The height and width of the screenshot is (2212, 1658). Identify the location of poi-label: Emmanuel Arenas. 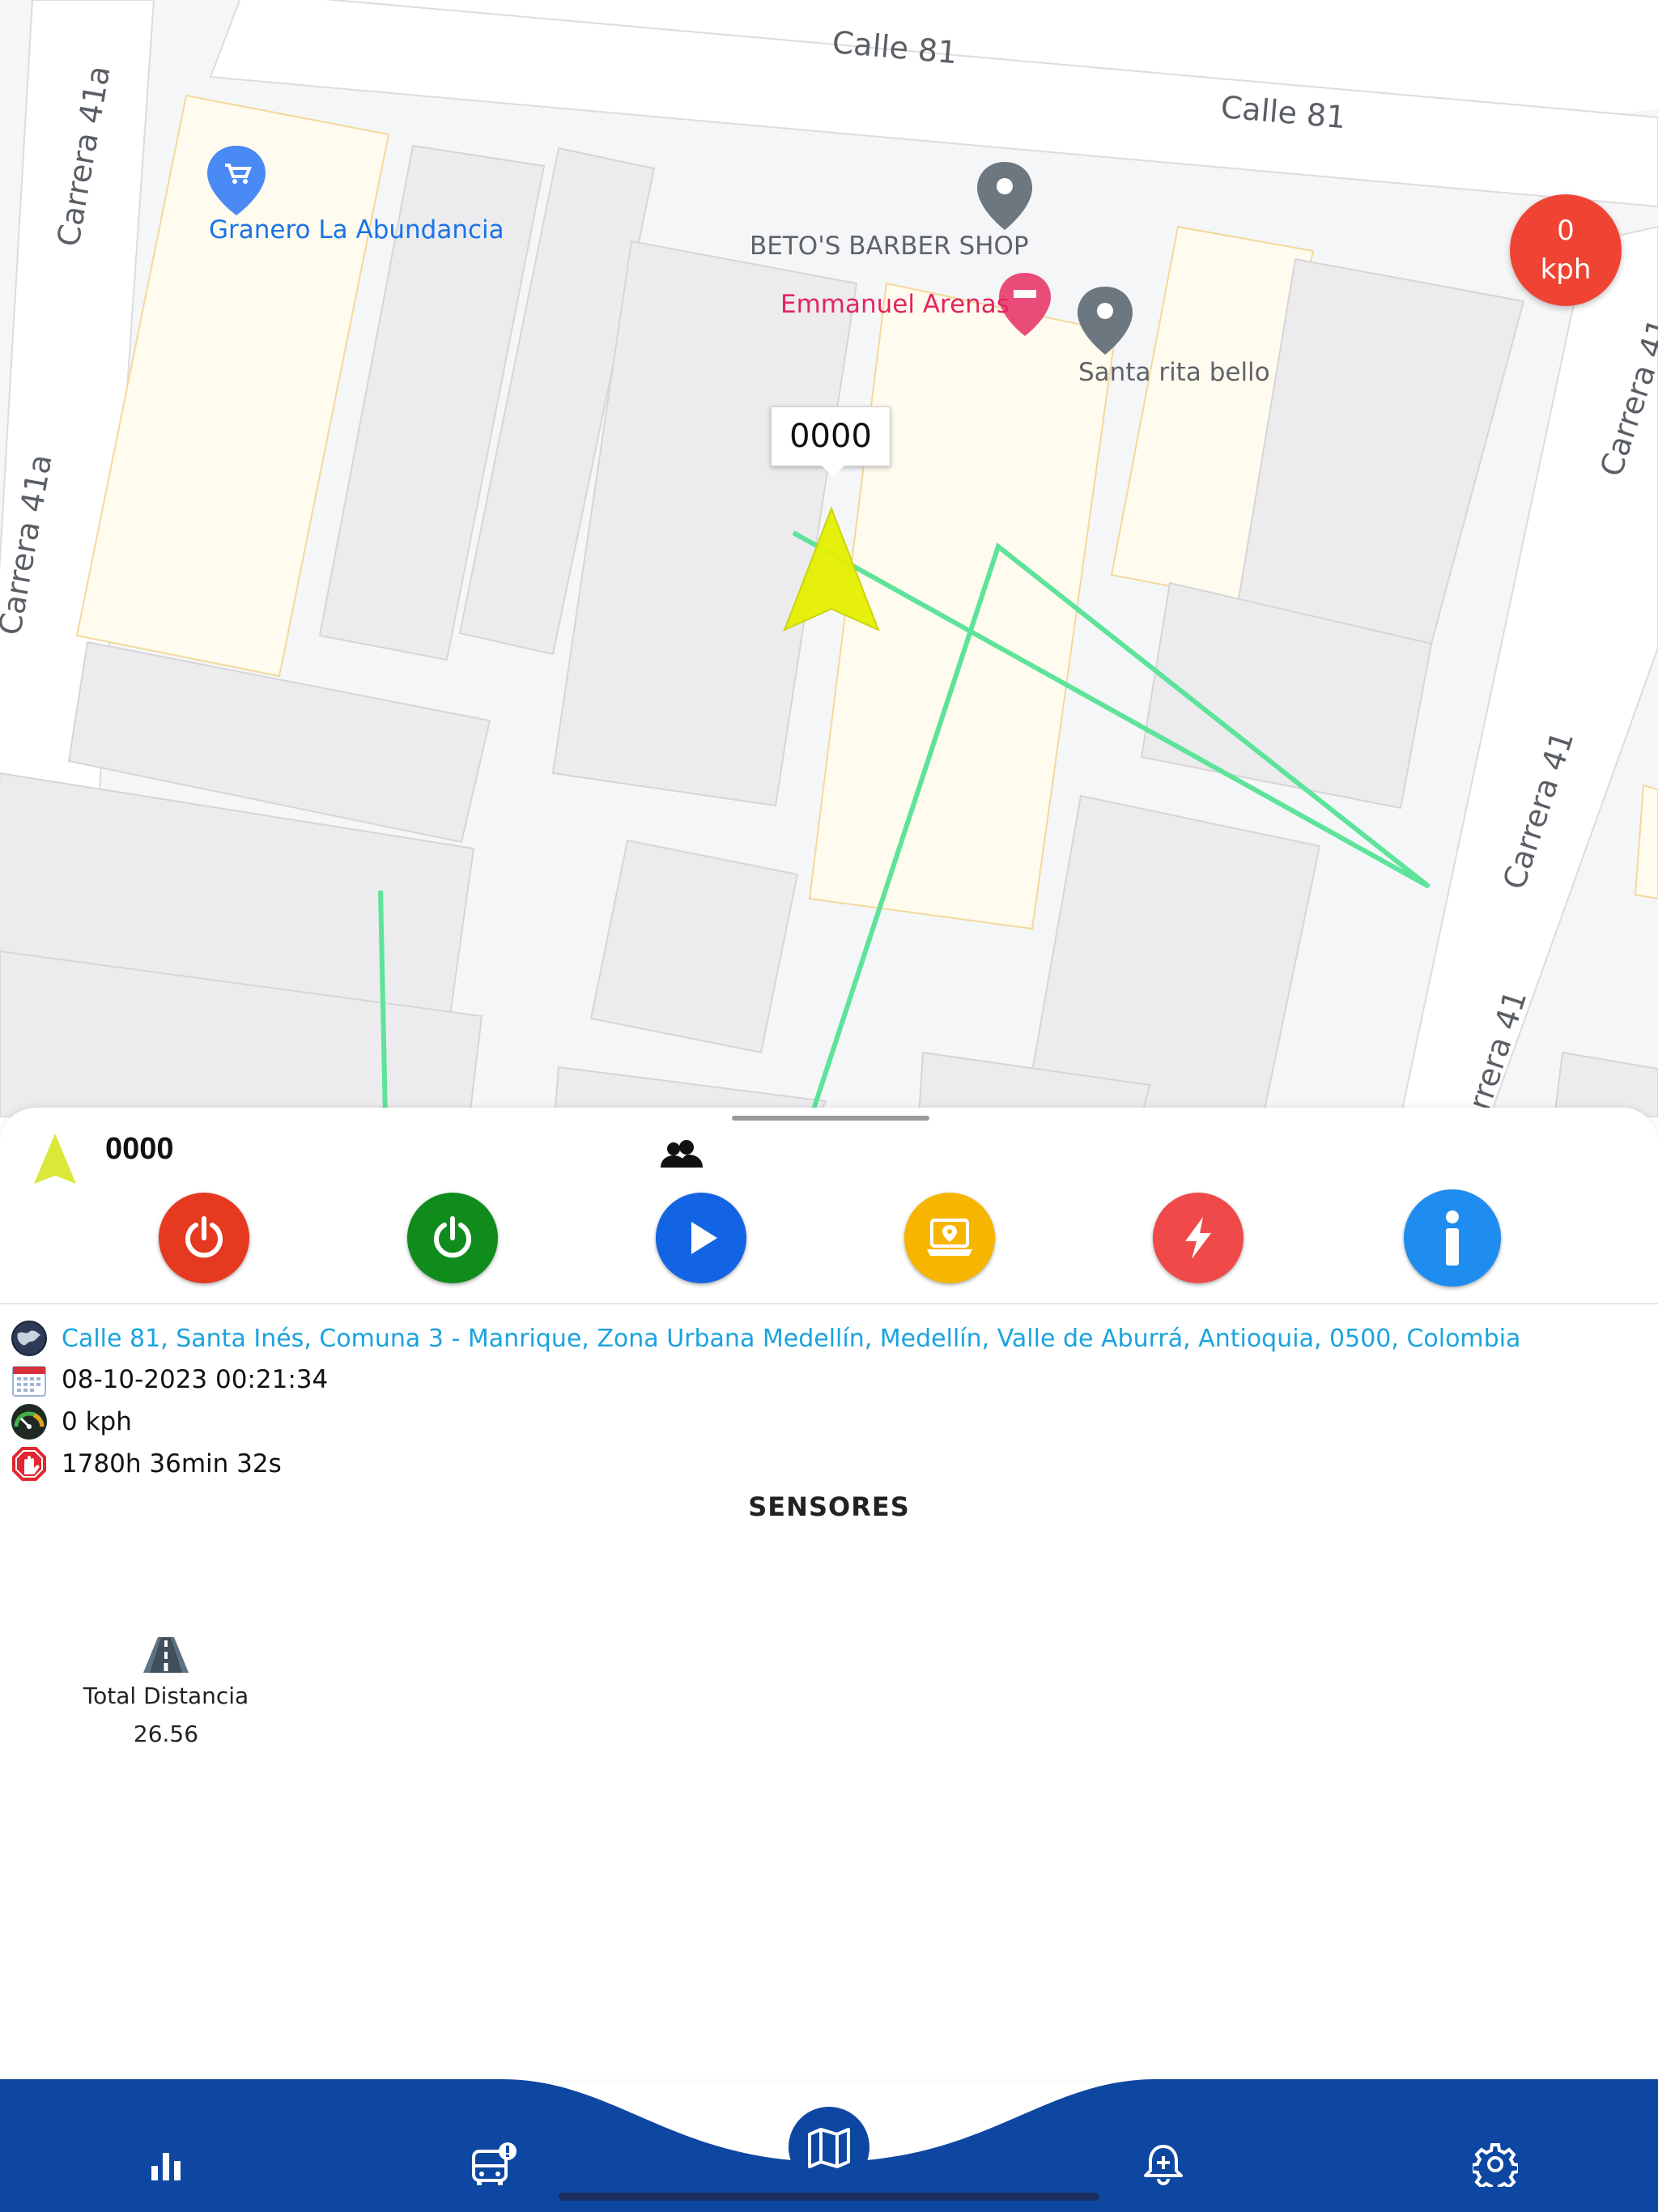
(895, 305).